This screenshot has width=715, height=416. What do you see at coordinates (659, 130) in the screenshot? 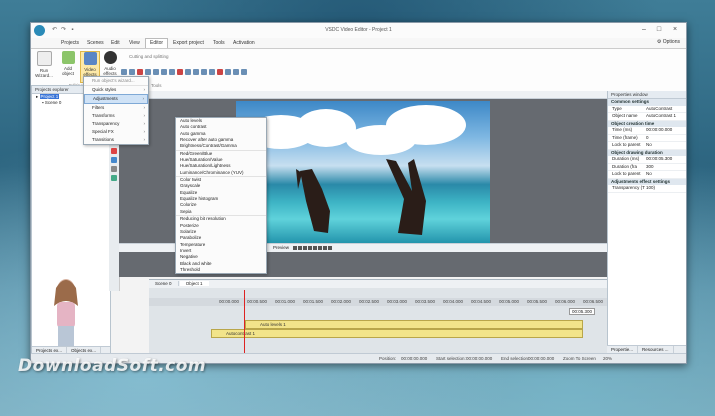
I see `property-value: 00:00:00.000` at bounding box center [659, 130].